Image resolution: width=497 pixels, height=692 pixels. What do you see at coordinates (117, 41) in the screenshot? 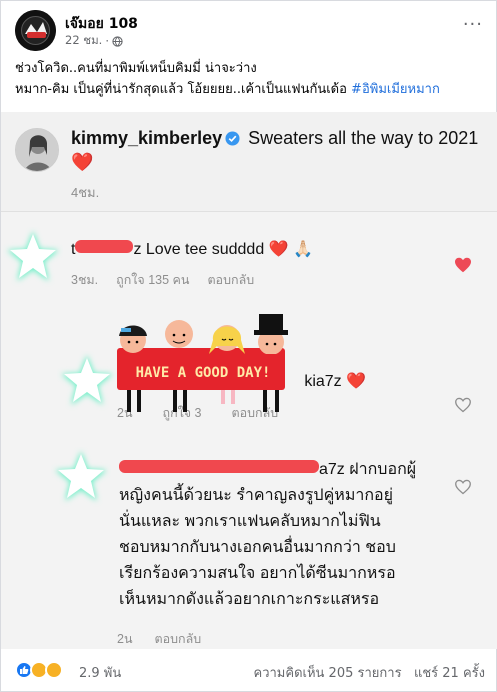
I see `globe-icon` at bounding box center [117, 41].